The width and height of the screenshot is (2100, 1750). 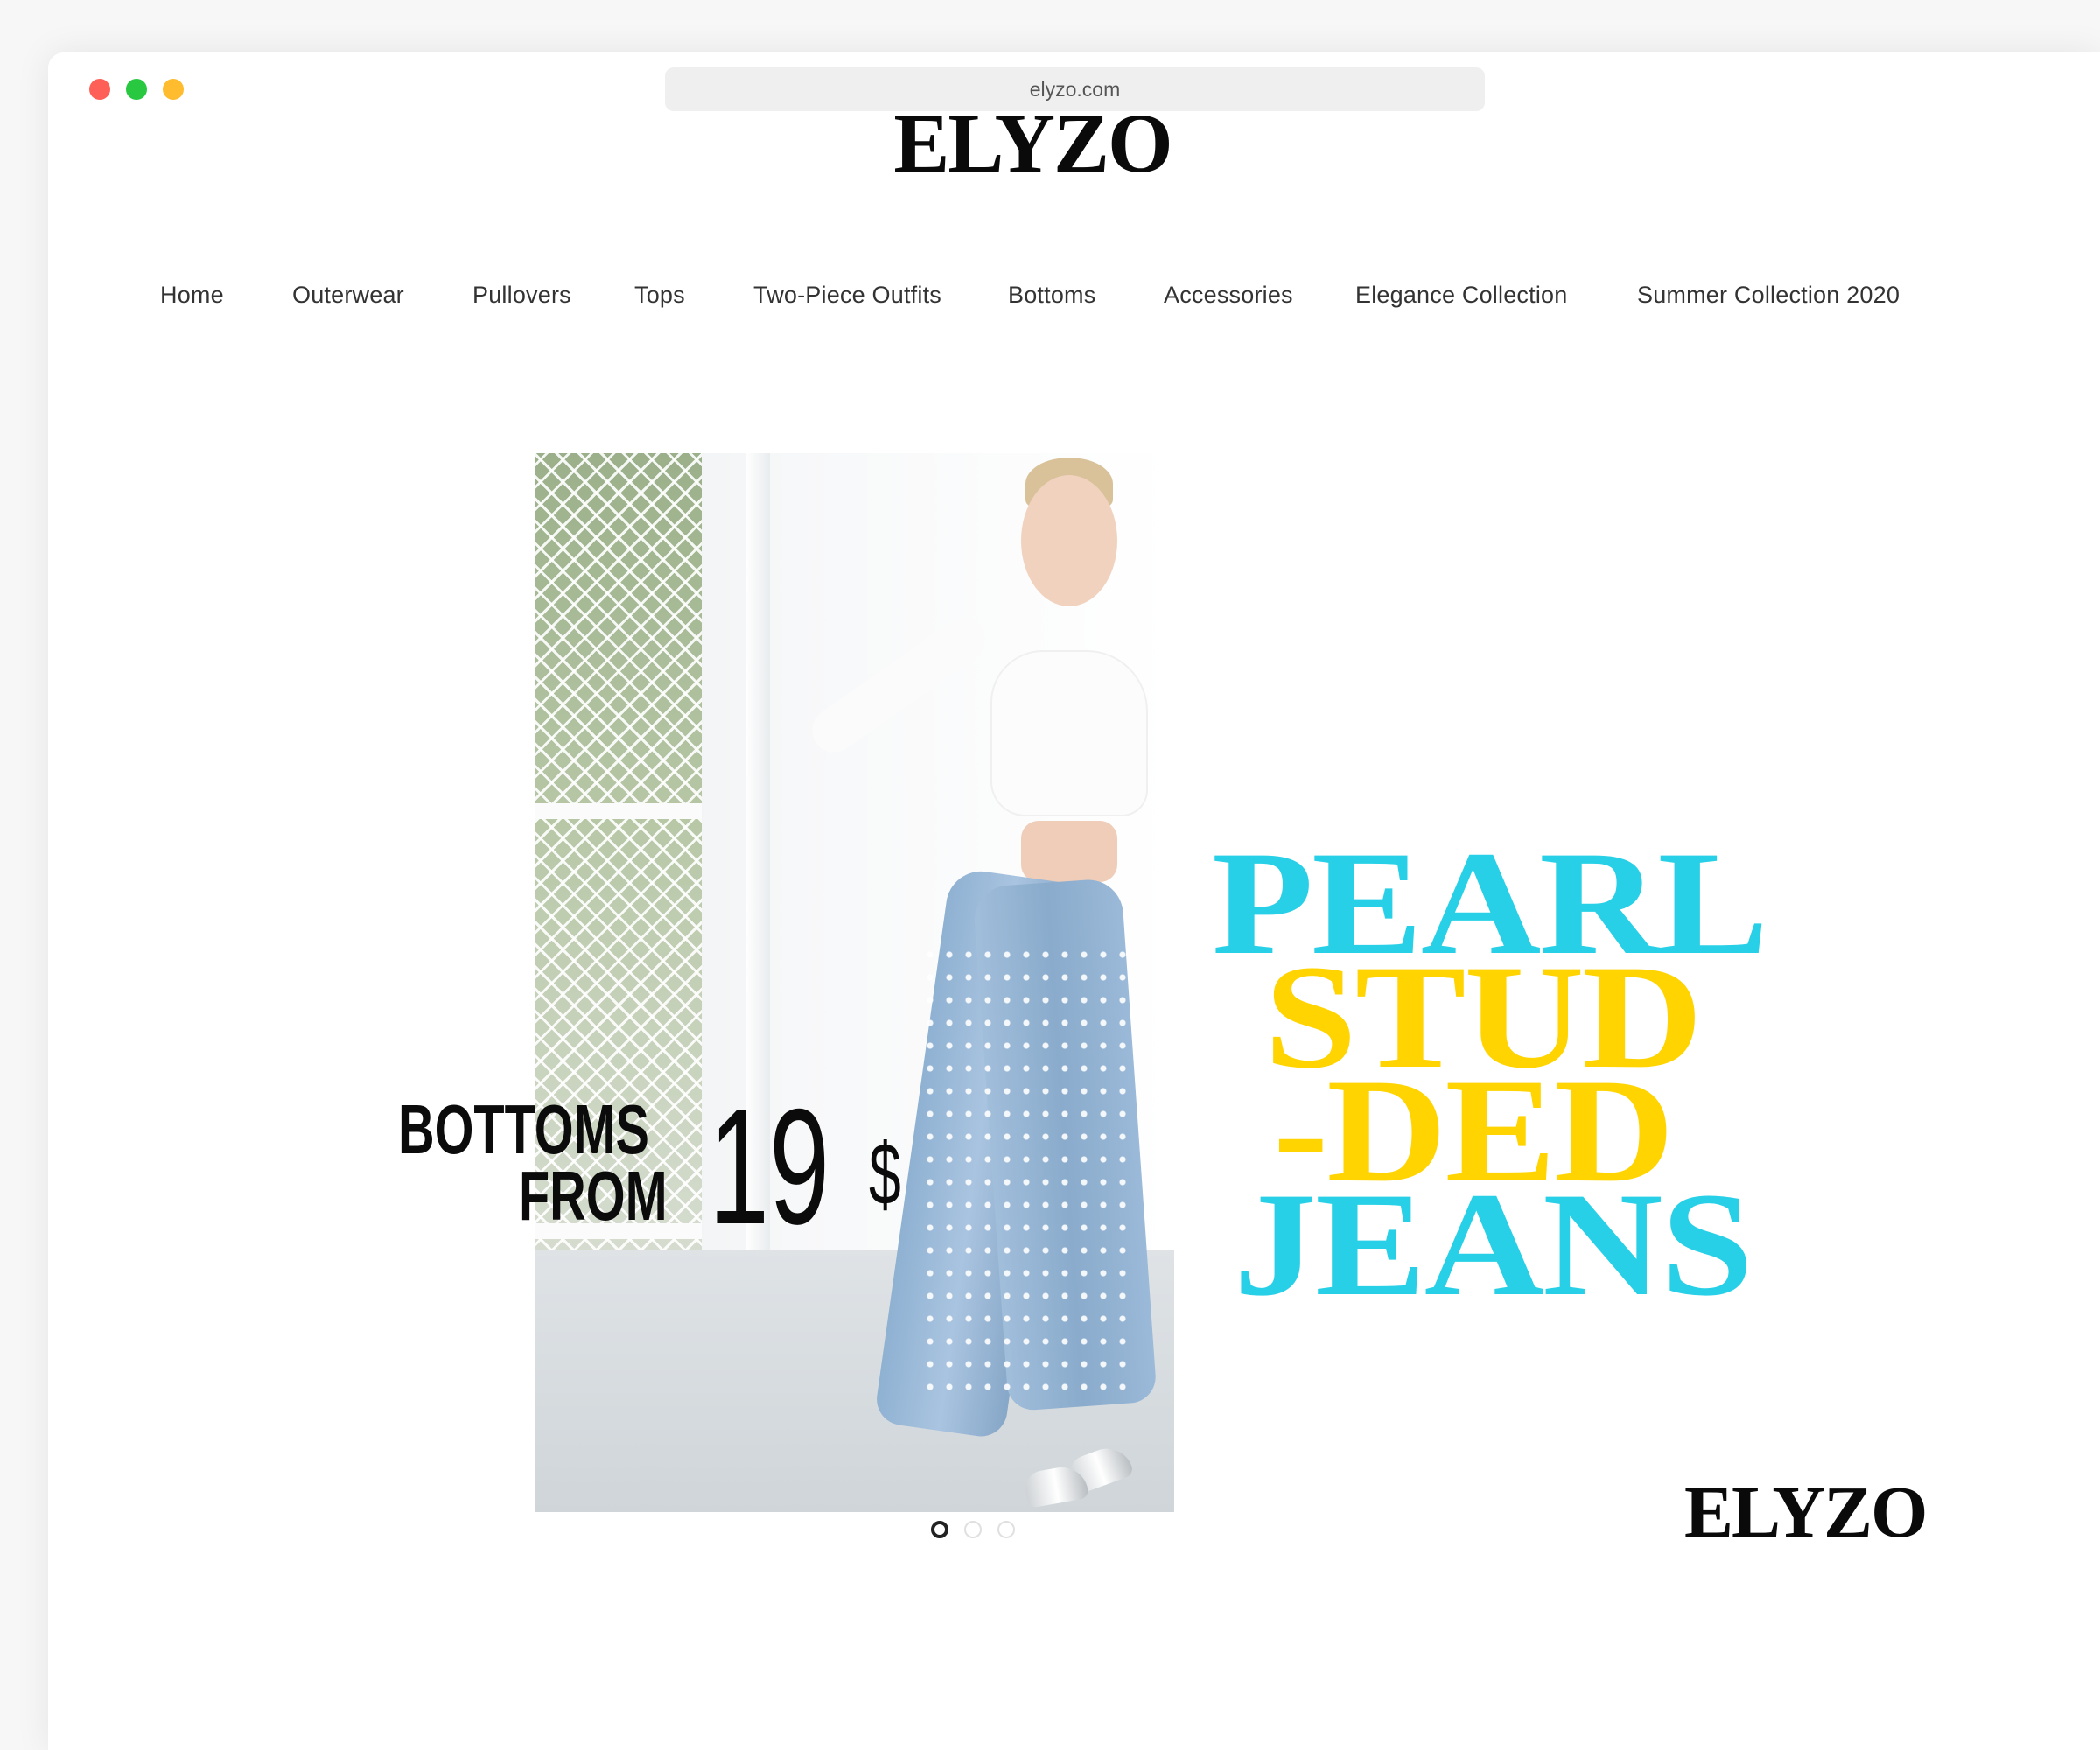 What do you see at coordinates (593, 1196) in the screenshot?
I see `promo-line-from: FROM` at bounding box center [593, 1196].